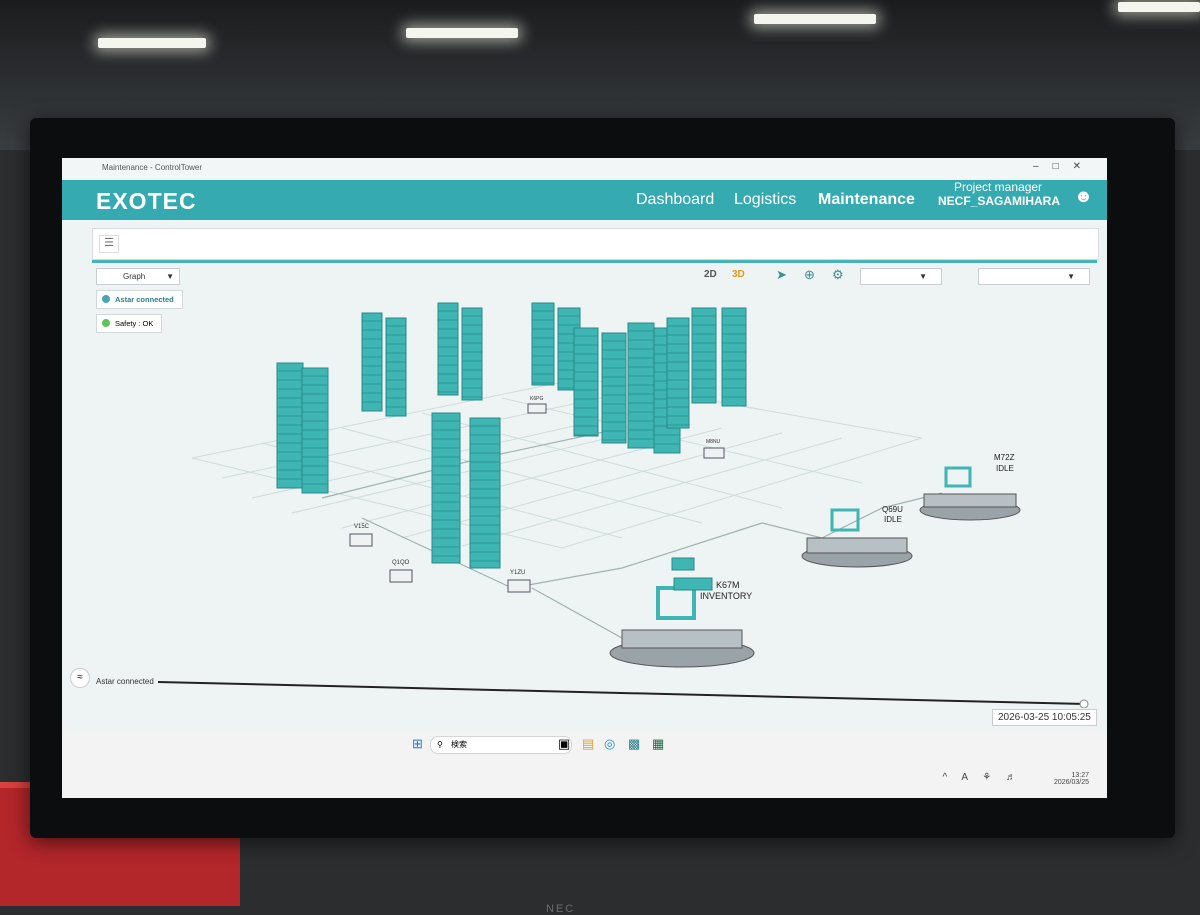 The width and height of the screenshot is (1200, 915). Describe the element at coordinates (683, 564) in the screenshot. I see `tote-box` at that location.